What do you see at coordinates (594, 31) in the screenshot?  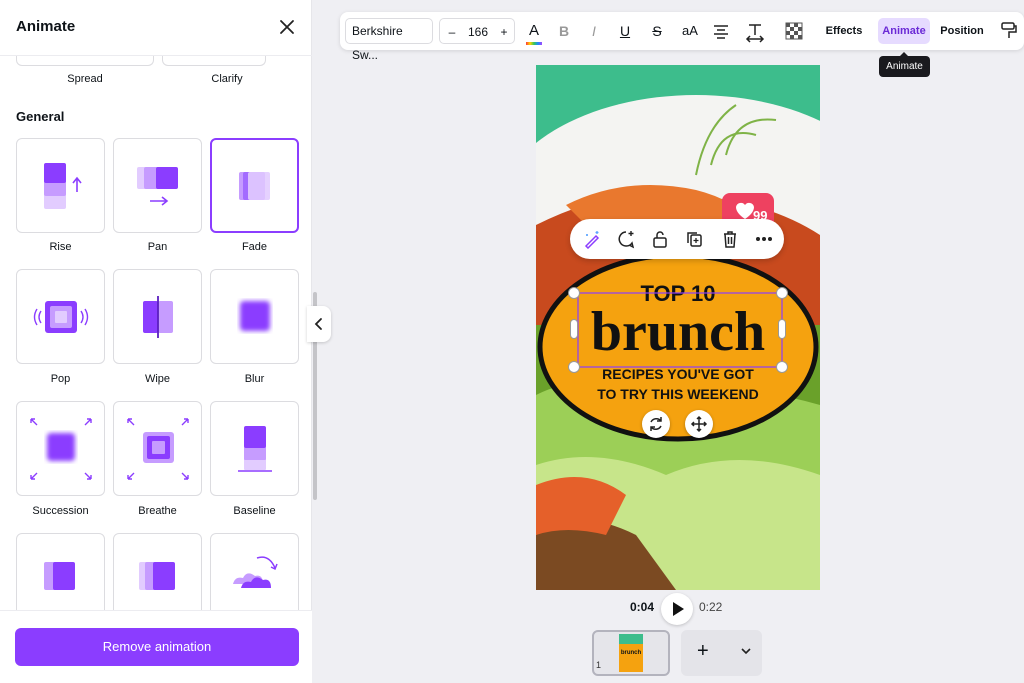 I see `italic-button: I` at bounding box center [594, 31].